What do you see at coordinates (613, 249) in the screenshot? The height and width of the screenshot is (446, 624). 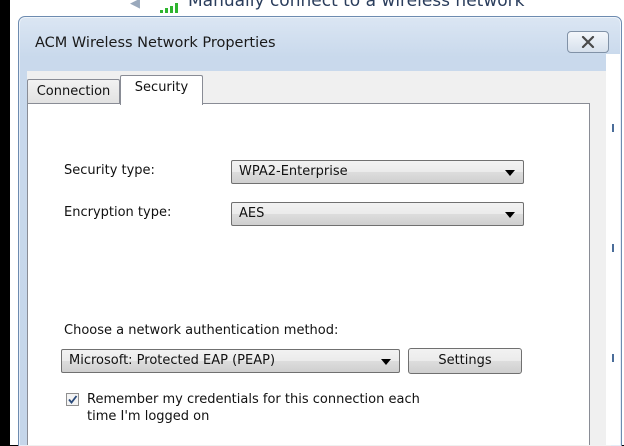 I see `background-window-edge` at bounding box center [613, 249].